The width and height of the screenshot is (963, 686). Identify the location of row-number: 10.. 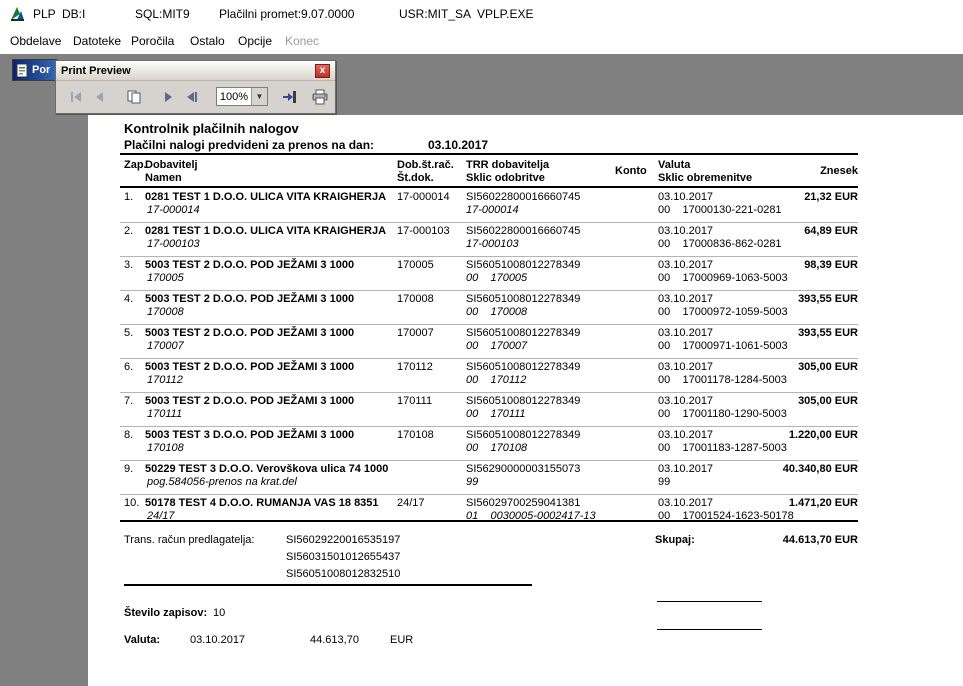
(132, 503).